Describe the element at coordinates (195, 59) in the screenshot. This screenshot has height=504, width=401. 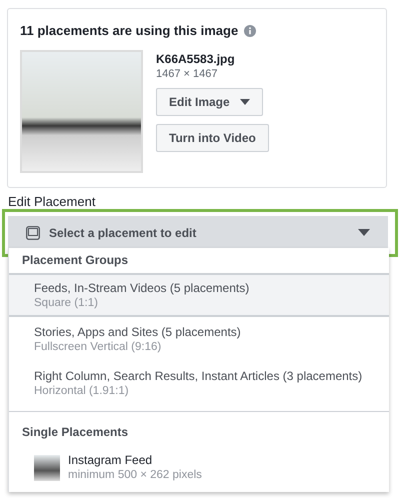
I see `file-name: K66A5583.jpg` at that location.